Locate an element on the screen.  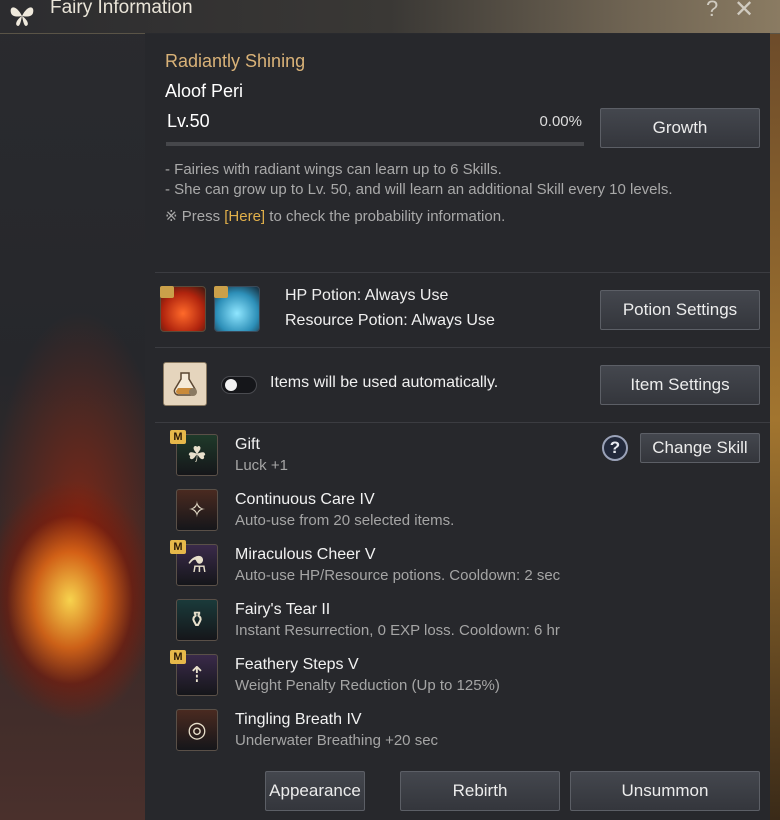
fairy-level: Lv.50 is located at coordinates (188, 121).